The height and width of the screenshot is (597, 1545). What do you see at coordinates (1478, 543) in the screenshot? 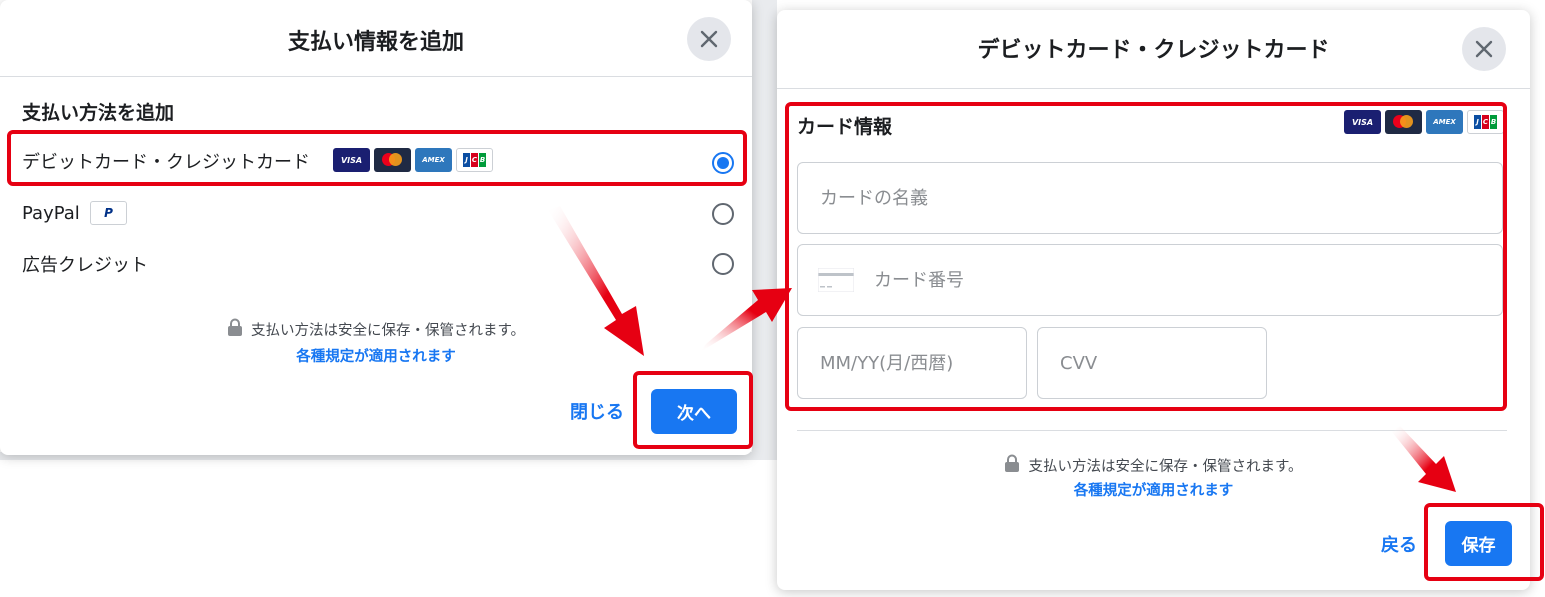
I see `save-button: 保存` at bounding box center [1478, 543].